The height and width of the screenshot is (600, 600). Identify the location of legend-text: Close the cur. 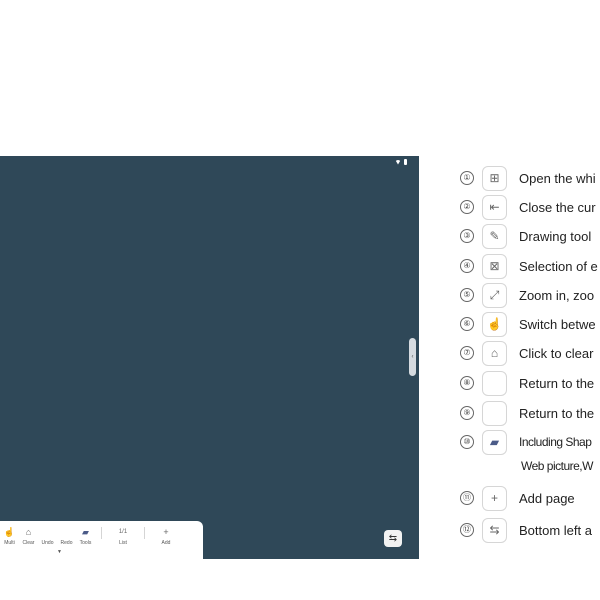
(557, 207).